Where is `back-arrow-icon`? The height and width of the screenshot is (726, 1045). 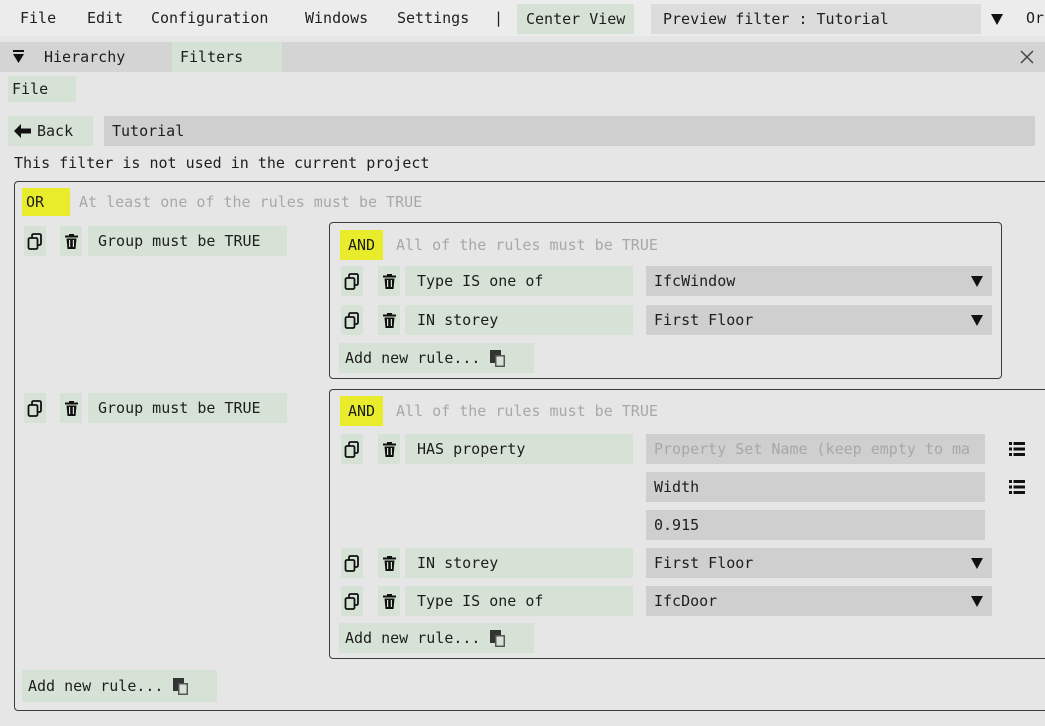
back-arrow-icon is located at coordinates (22, 131).